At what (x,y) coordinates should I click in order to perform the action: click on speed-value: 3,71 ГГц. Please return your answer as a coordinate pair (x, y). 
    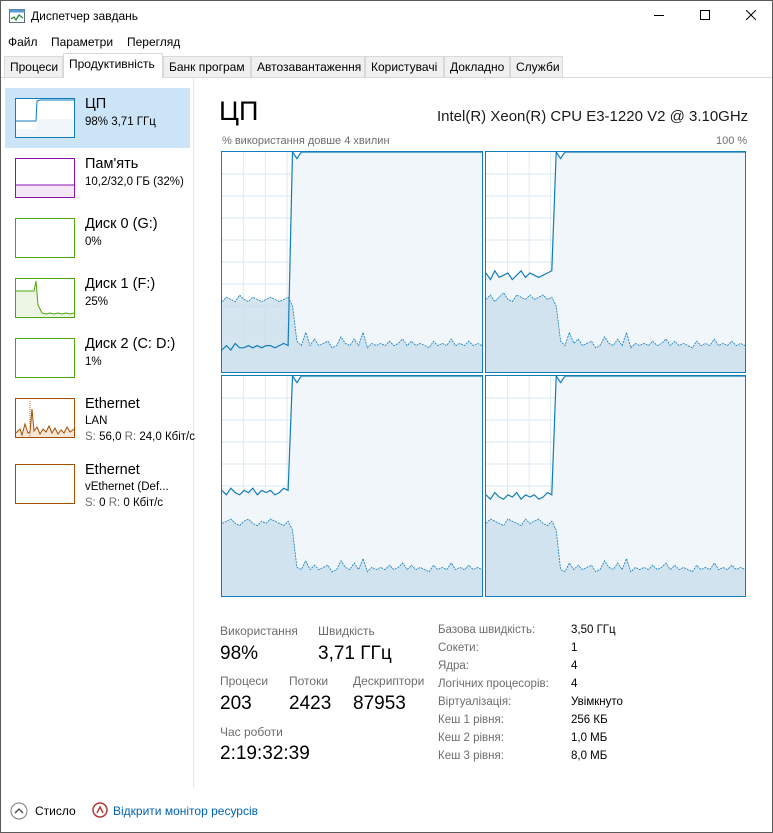
    Looking at the image, I should click on (355, 653).